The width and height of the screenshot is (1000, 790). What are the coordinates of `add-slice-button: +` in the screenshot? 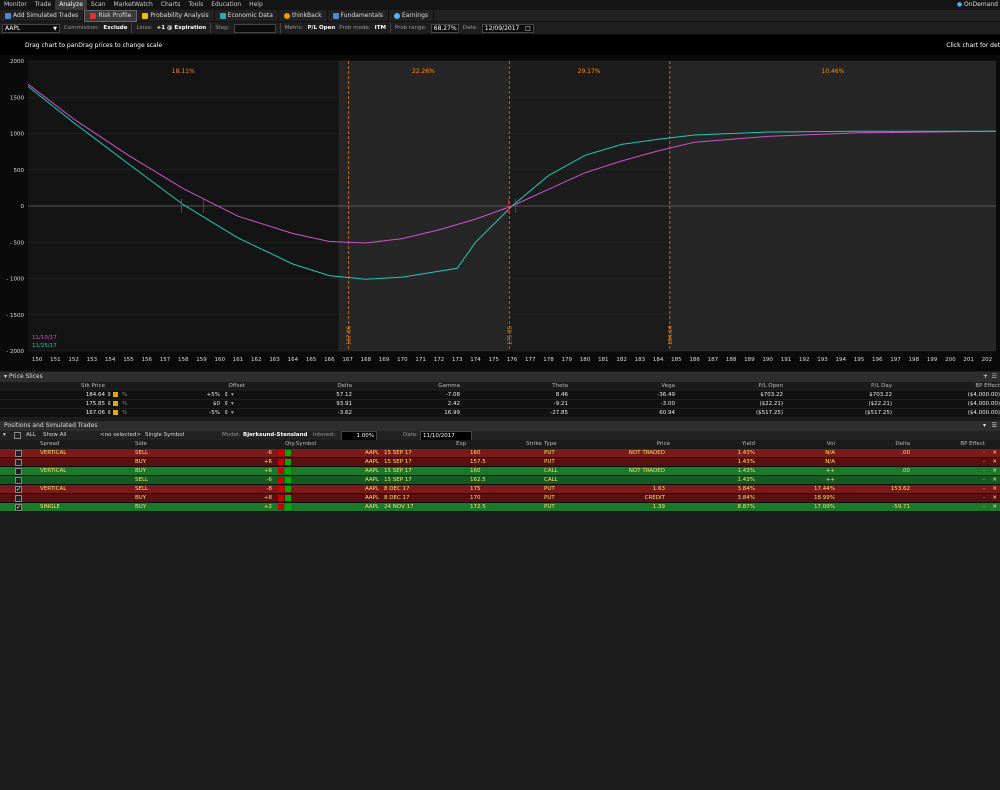 It's located at (985, 377).